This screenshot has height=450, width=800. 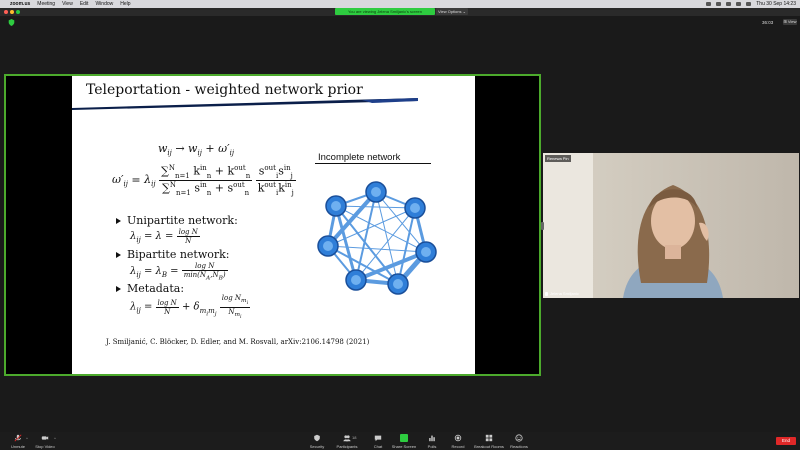 What do you see at coordinates (12, 12) in the screenshot?
I see `minimize-window-icon` at bounding box center [12, 12].